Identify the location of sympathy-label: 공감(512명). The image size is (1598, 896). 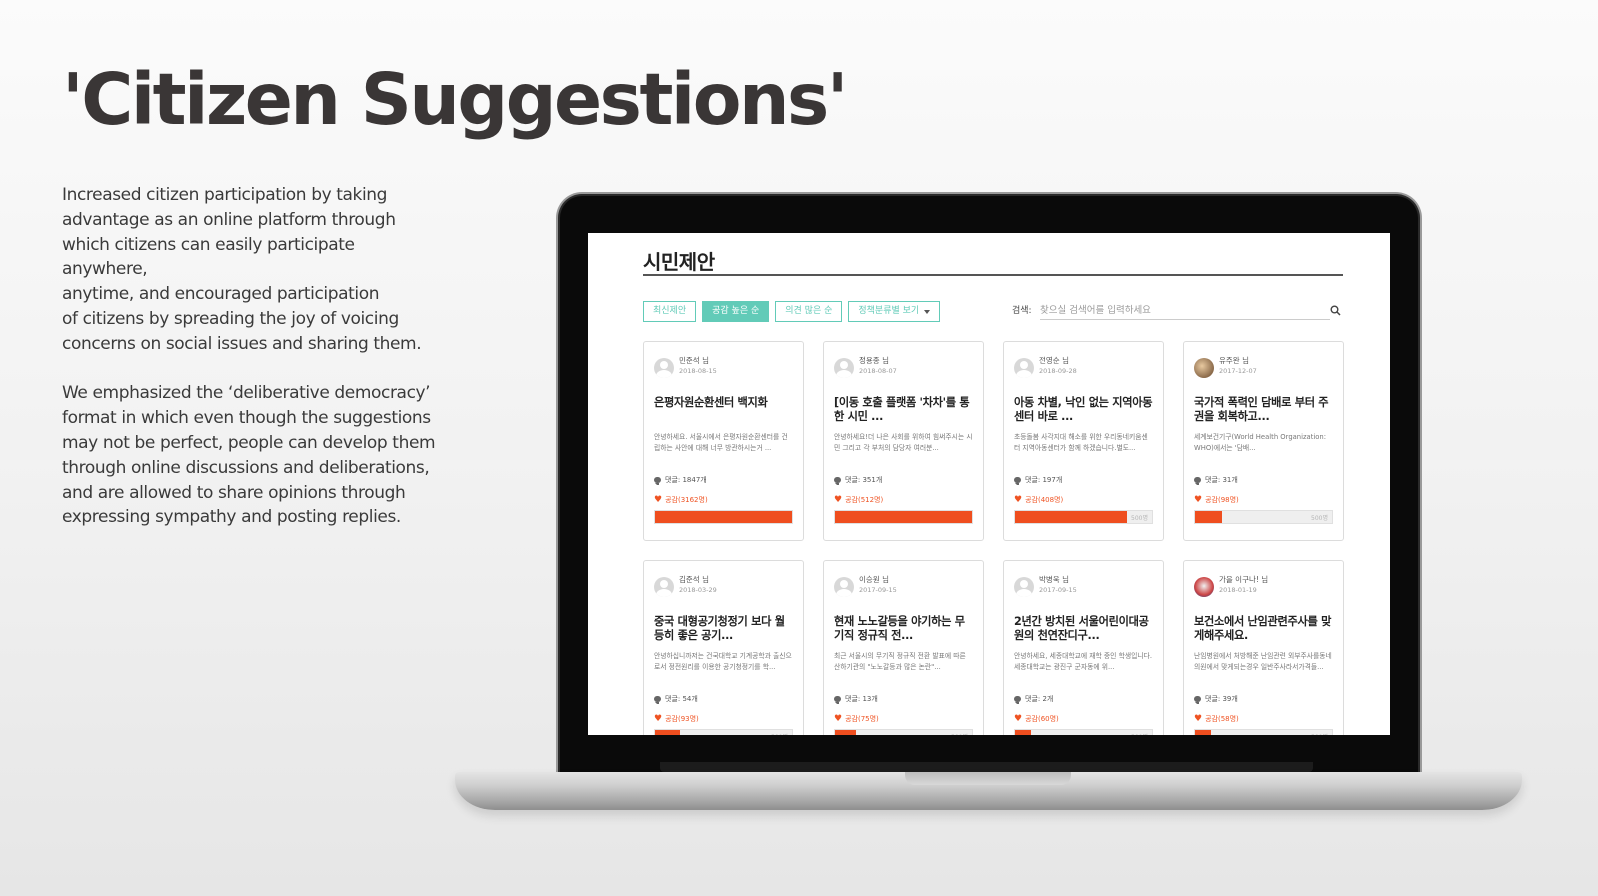
(864, 500).